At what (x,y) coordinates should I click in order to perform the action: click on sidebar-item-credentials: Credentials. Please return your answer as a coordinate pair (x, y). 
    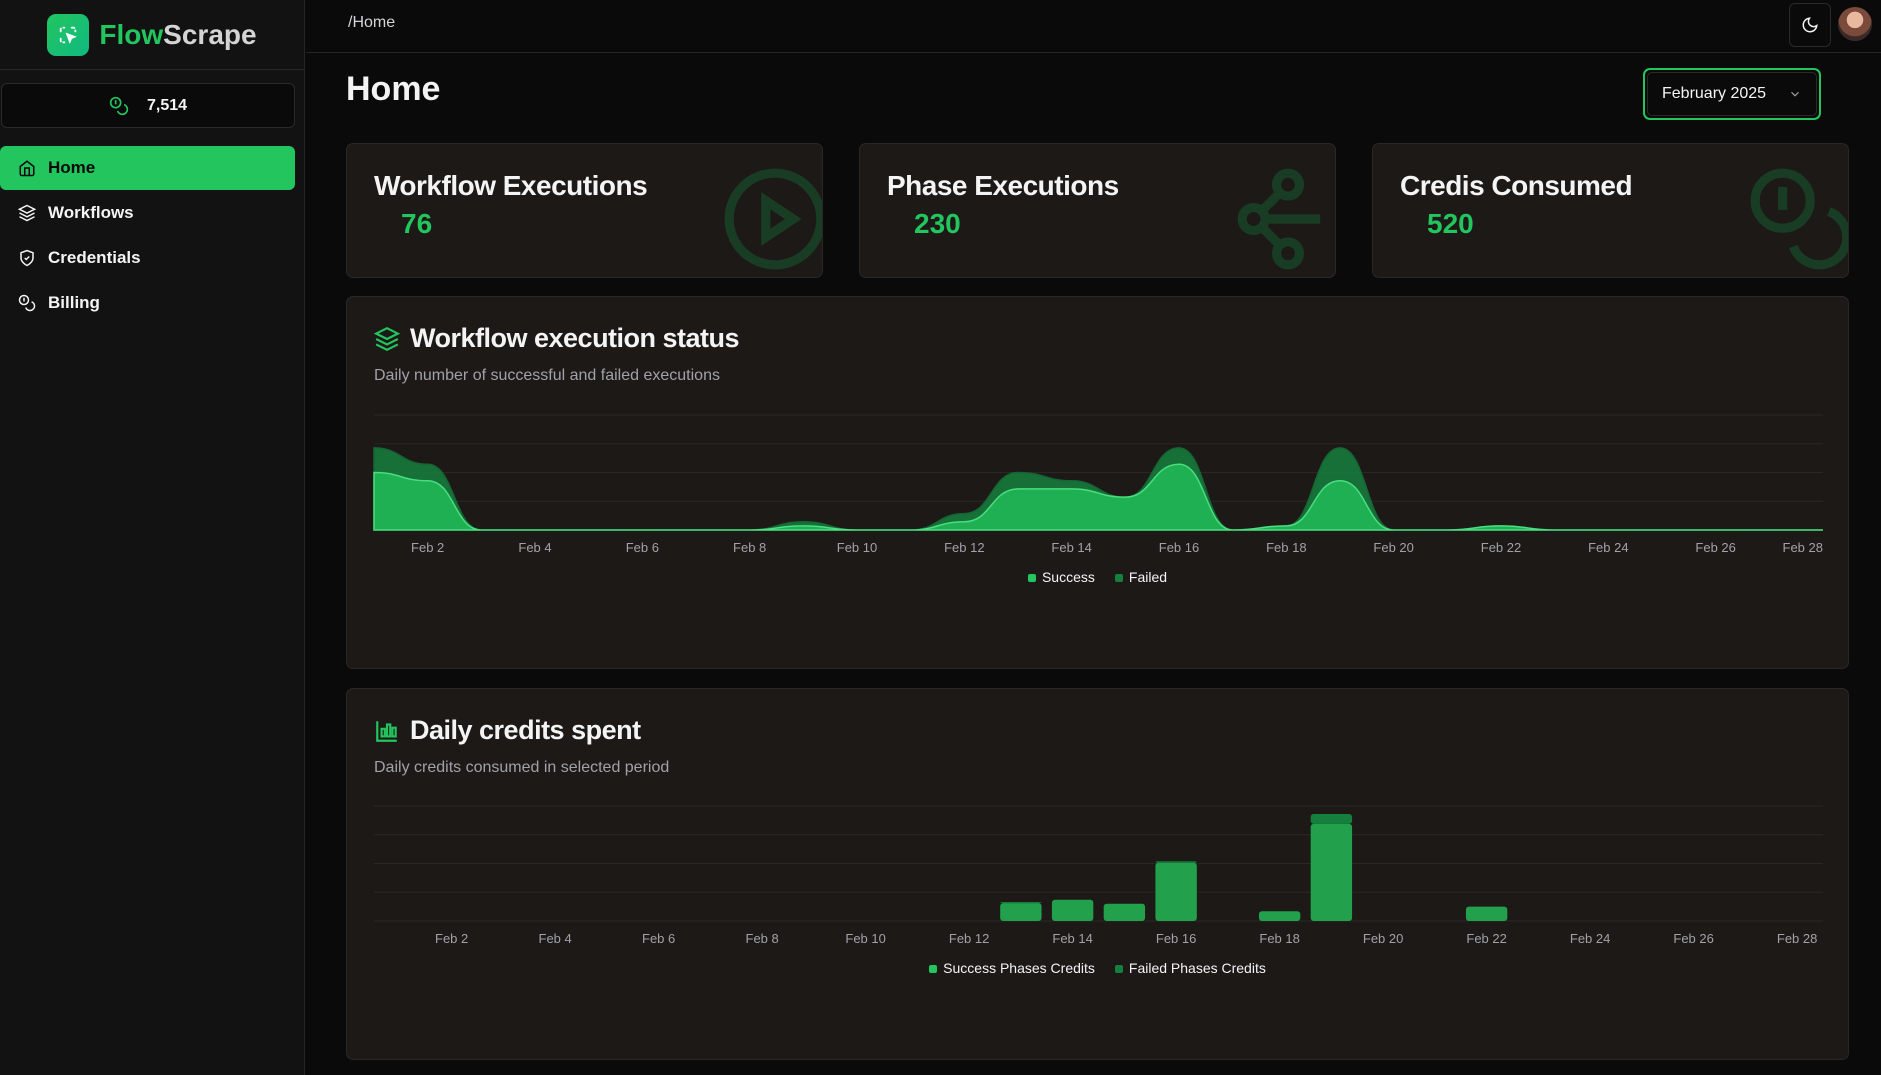
    Looking at the image, I should click on (147, 258).